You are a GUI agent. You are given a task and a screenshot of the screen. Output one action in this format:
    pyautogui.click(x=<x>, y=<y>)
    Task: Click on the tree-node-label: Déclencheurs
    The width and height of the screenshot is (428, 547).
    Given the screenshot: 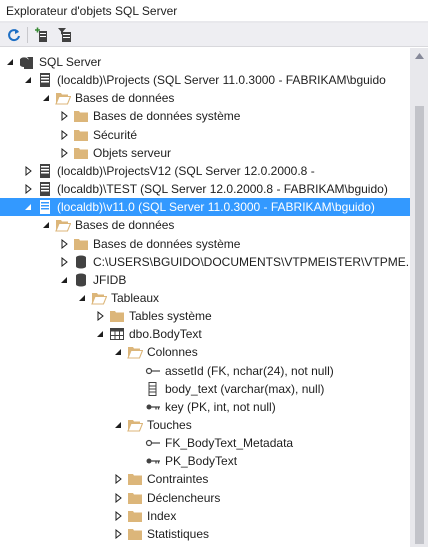 What is the action you would take?
    pyautogui.click(x=184, y=497)
    